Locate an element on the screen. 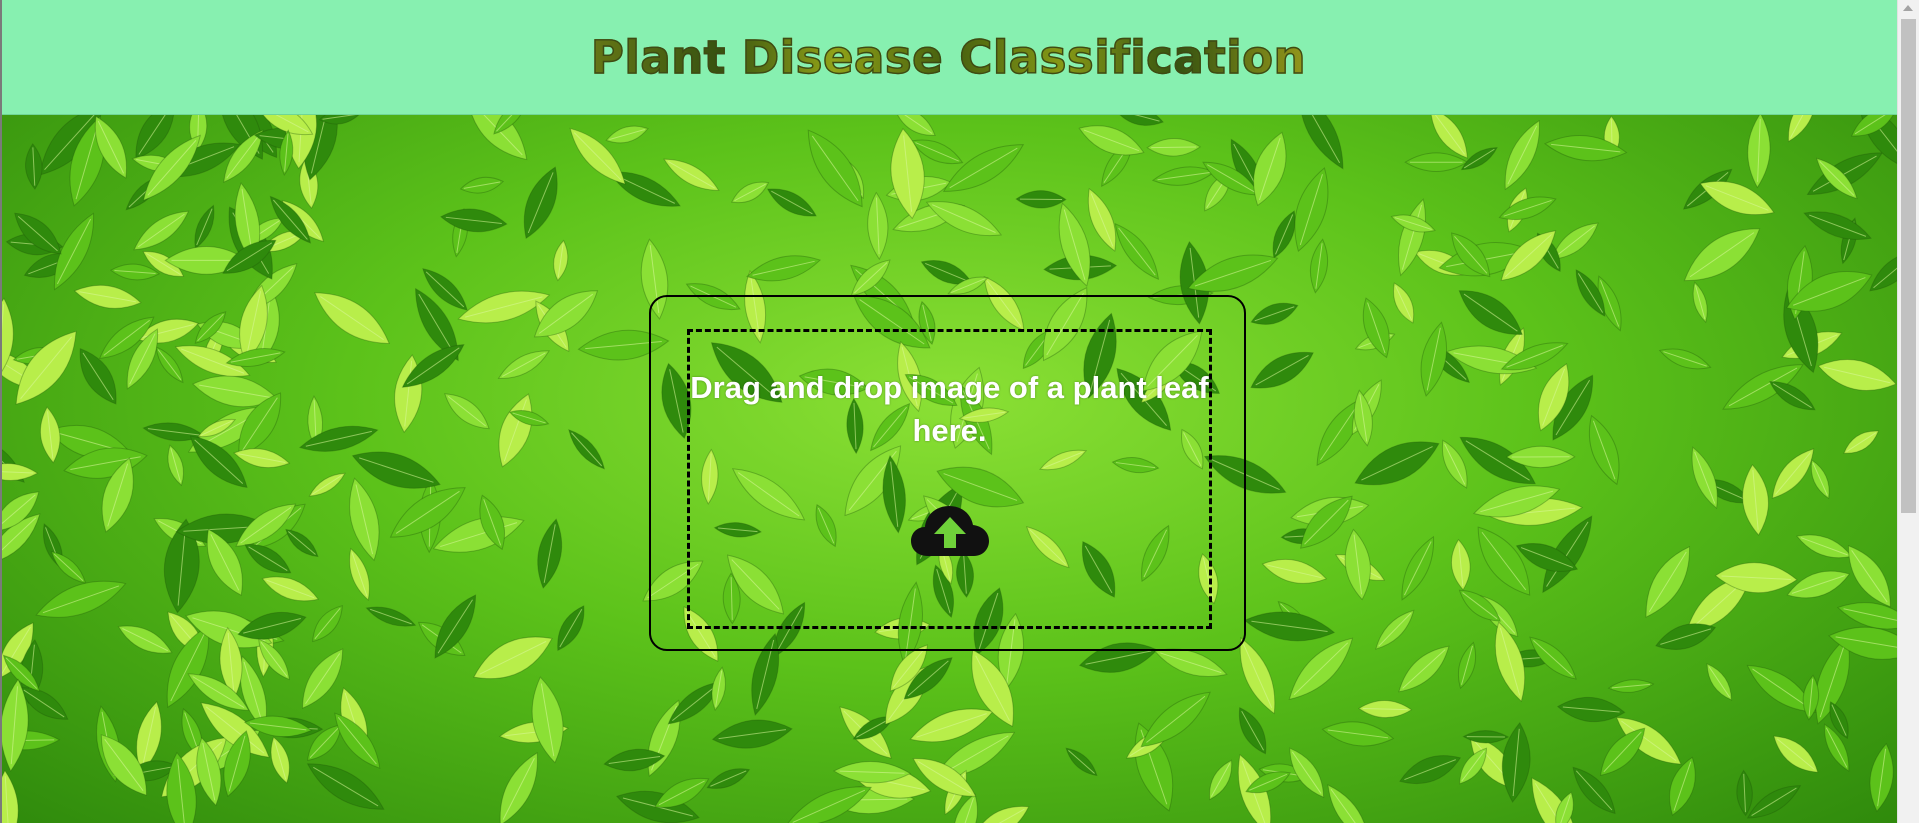 This screenshot has height=823, width=1919. scroll-thumb is located at coordinates (1908, 266).